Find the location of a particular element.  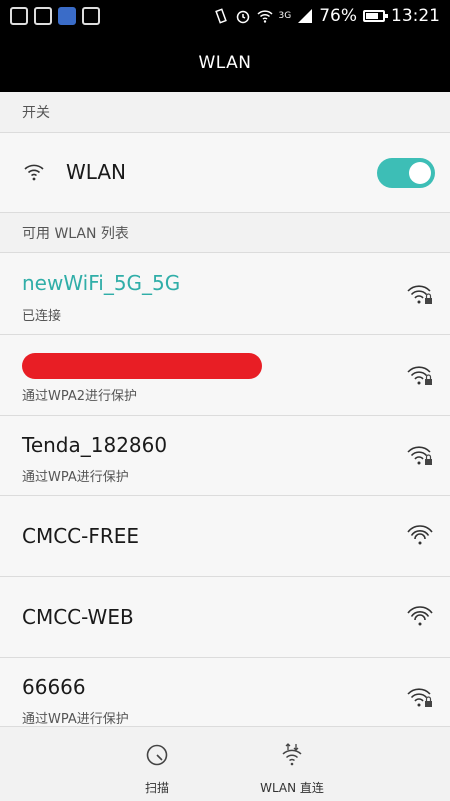

battery-icon is located at coordinates (375, 16).